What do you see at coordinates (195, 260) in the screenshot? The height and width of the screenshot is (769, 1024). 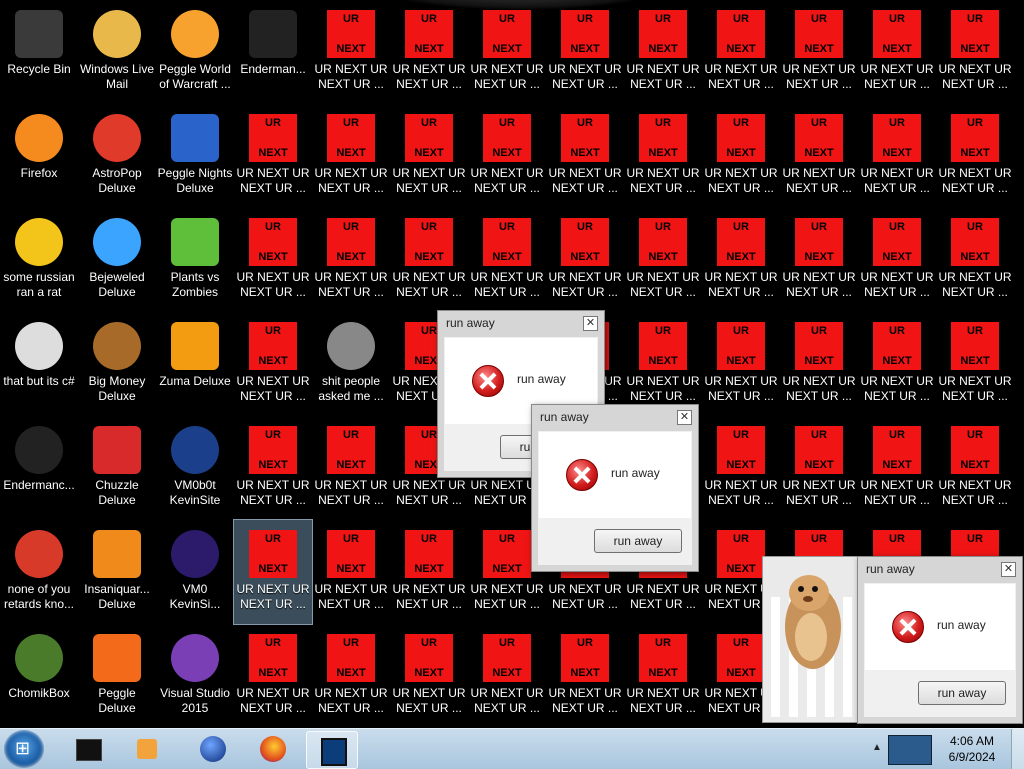 I see `desktop-icon: Plants vs Zombies` at bounding box center [195, 260].